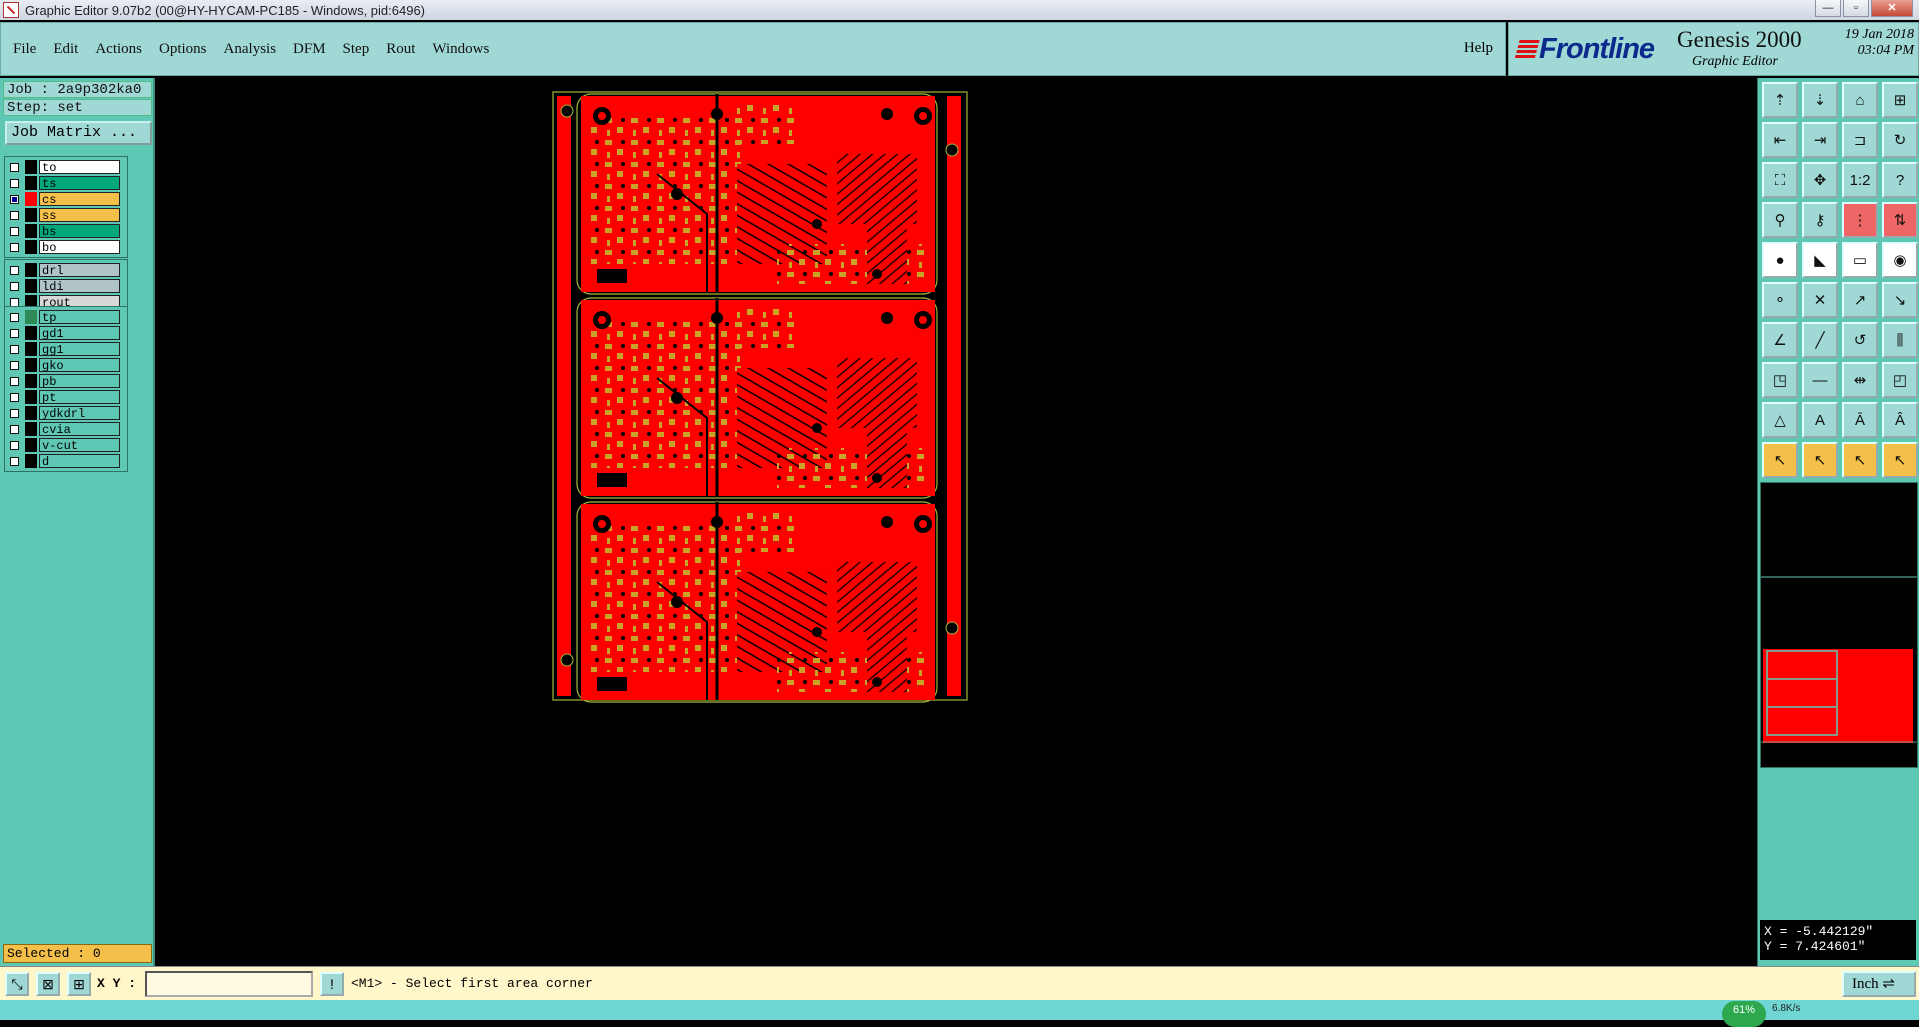 The image size is (1919, 1027). Describe the element at coordinates (1828, 8) in the screenshot. I see `minimize-button: —` at that location.